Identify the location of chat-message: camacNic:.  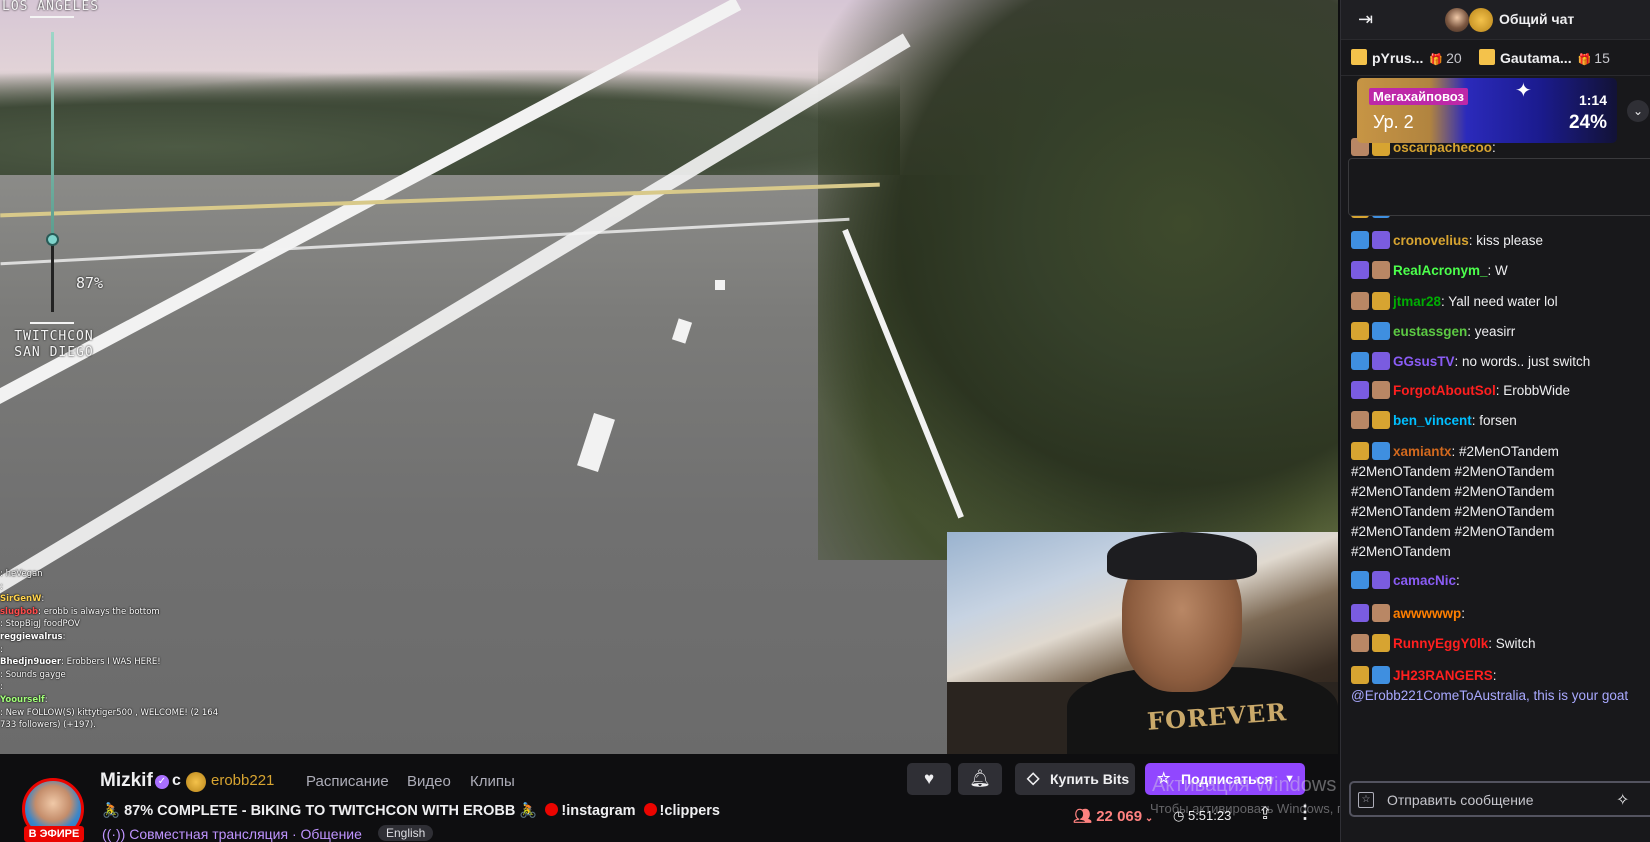
(1500, 581).